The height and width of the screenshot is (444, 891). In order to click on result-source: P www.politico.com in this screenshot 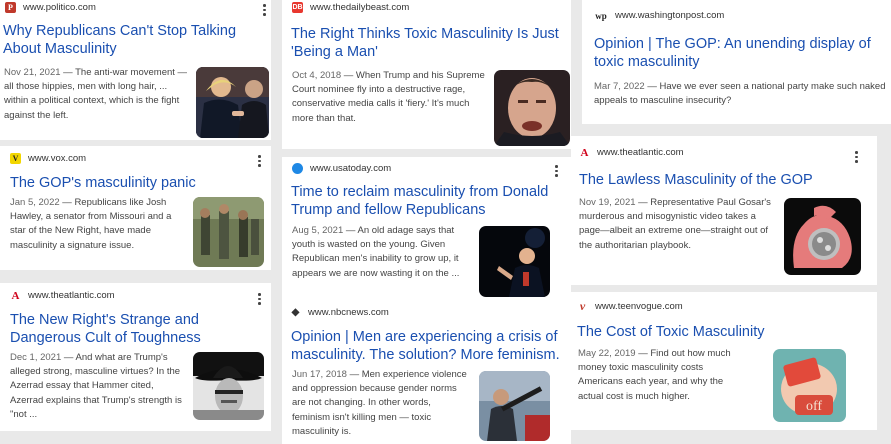, I will do `click(50, 7)`.